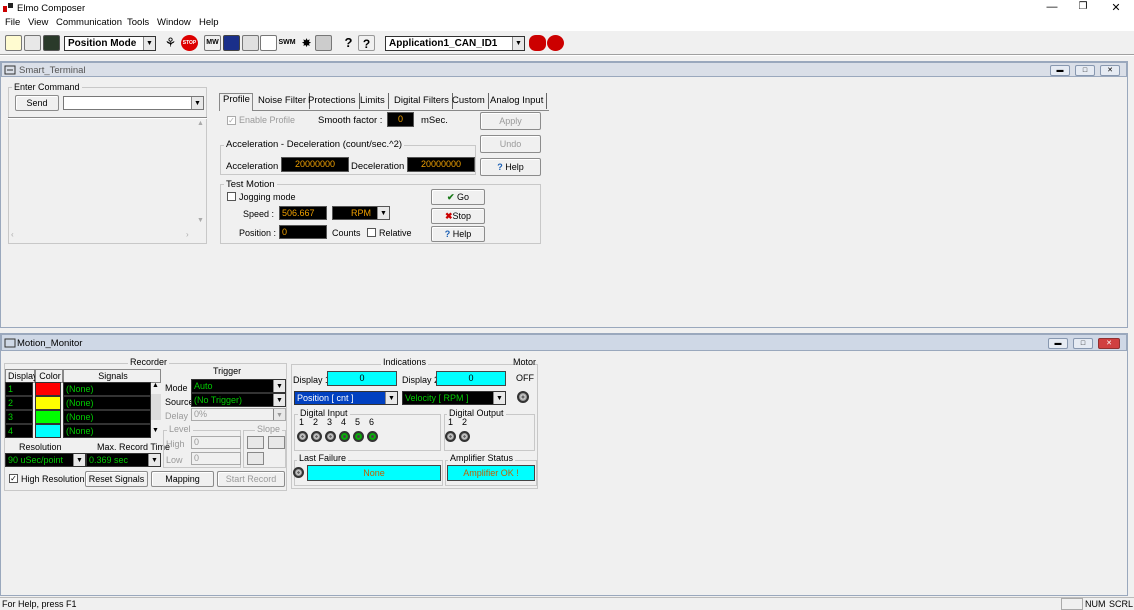  Describe the element at coordinates (555, 43) in the screenshot. I see `disconnect-icon` at that location.